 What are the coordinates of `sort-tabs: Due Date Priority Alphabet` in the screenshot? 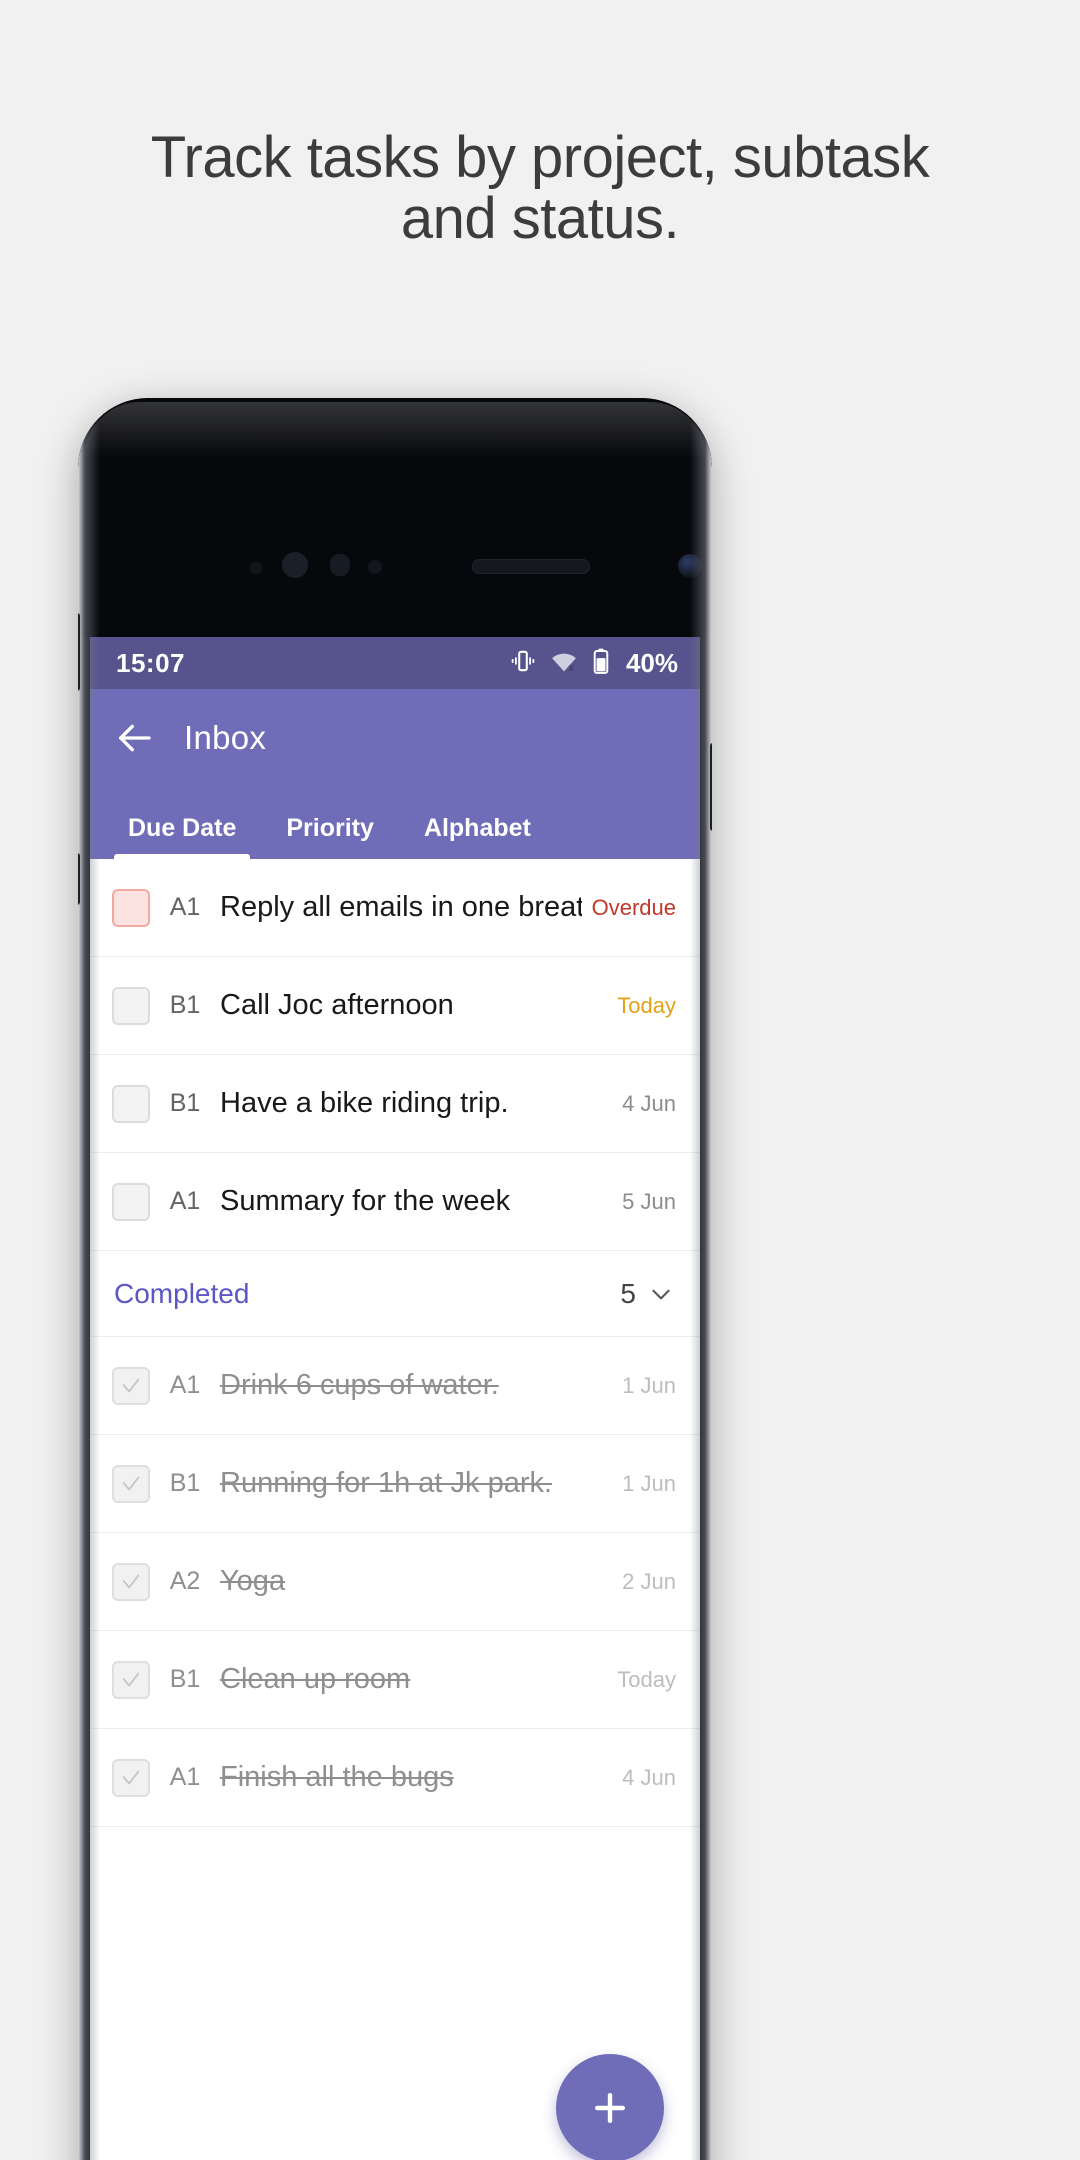 It's located at (395, 823).